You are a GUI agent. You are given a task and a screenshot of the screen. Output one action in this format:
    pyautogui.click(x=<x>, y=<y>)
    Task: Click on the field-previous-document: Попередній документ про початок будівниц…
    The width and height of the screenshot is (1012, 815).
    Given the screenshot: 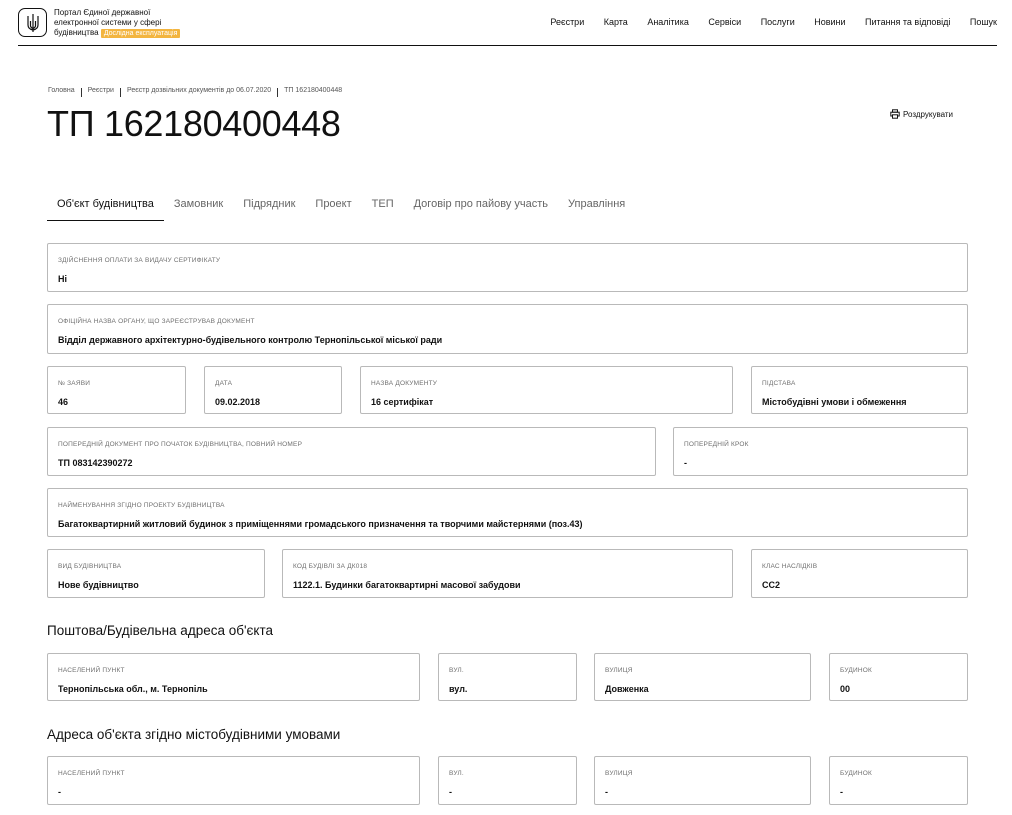 What is the action you would take?
    pyautogui.click(x=351, y=451)
    